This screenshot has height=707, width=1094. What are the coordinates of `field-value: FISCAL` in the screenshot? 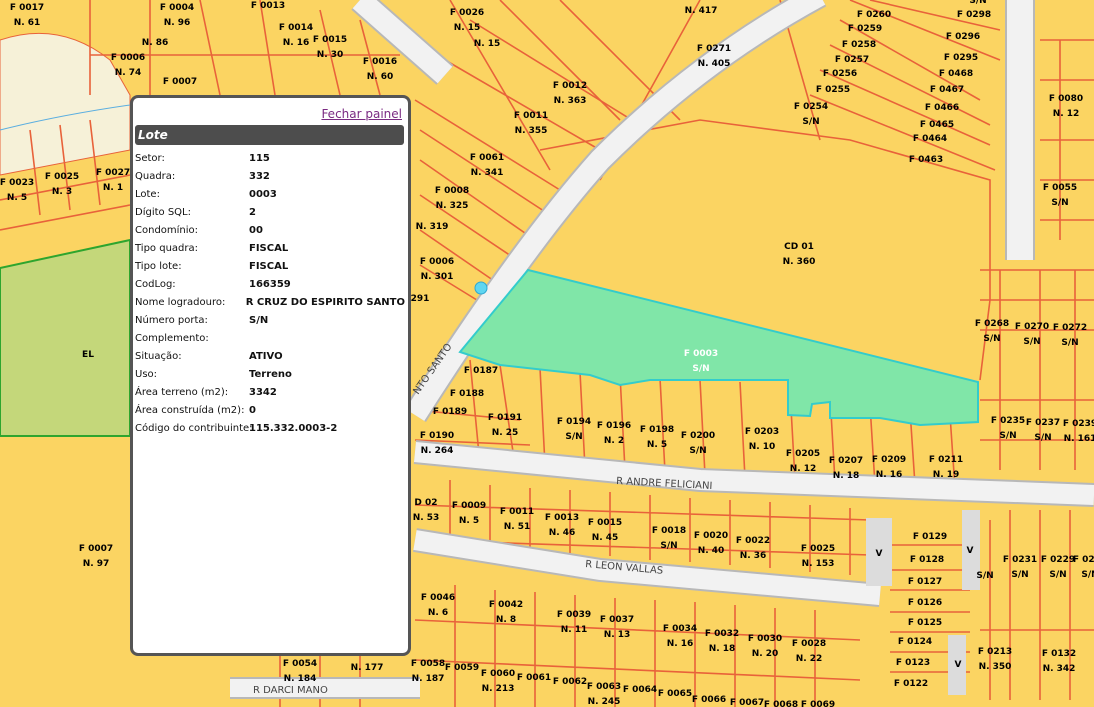 It's located at (269, 248).